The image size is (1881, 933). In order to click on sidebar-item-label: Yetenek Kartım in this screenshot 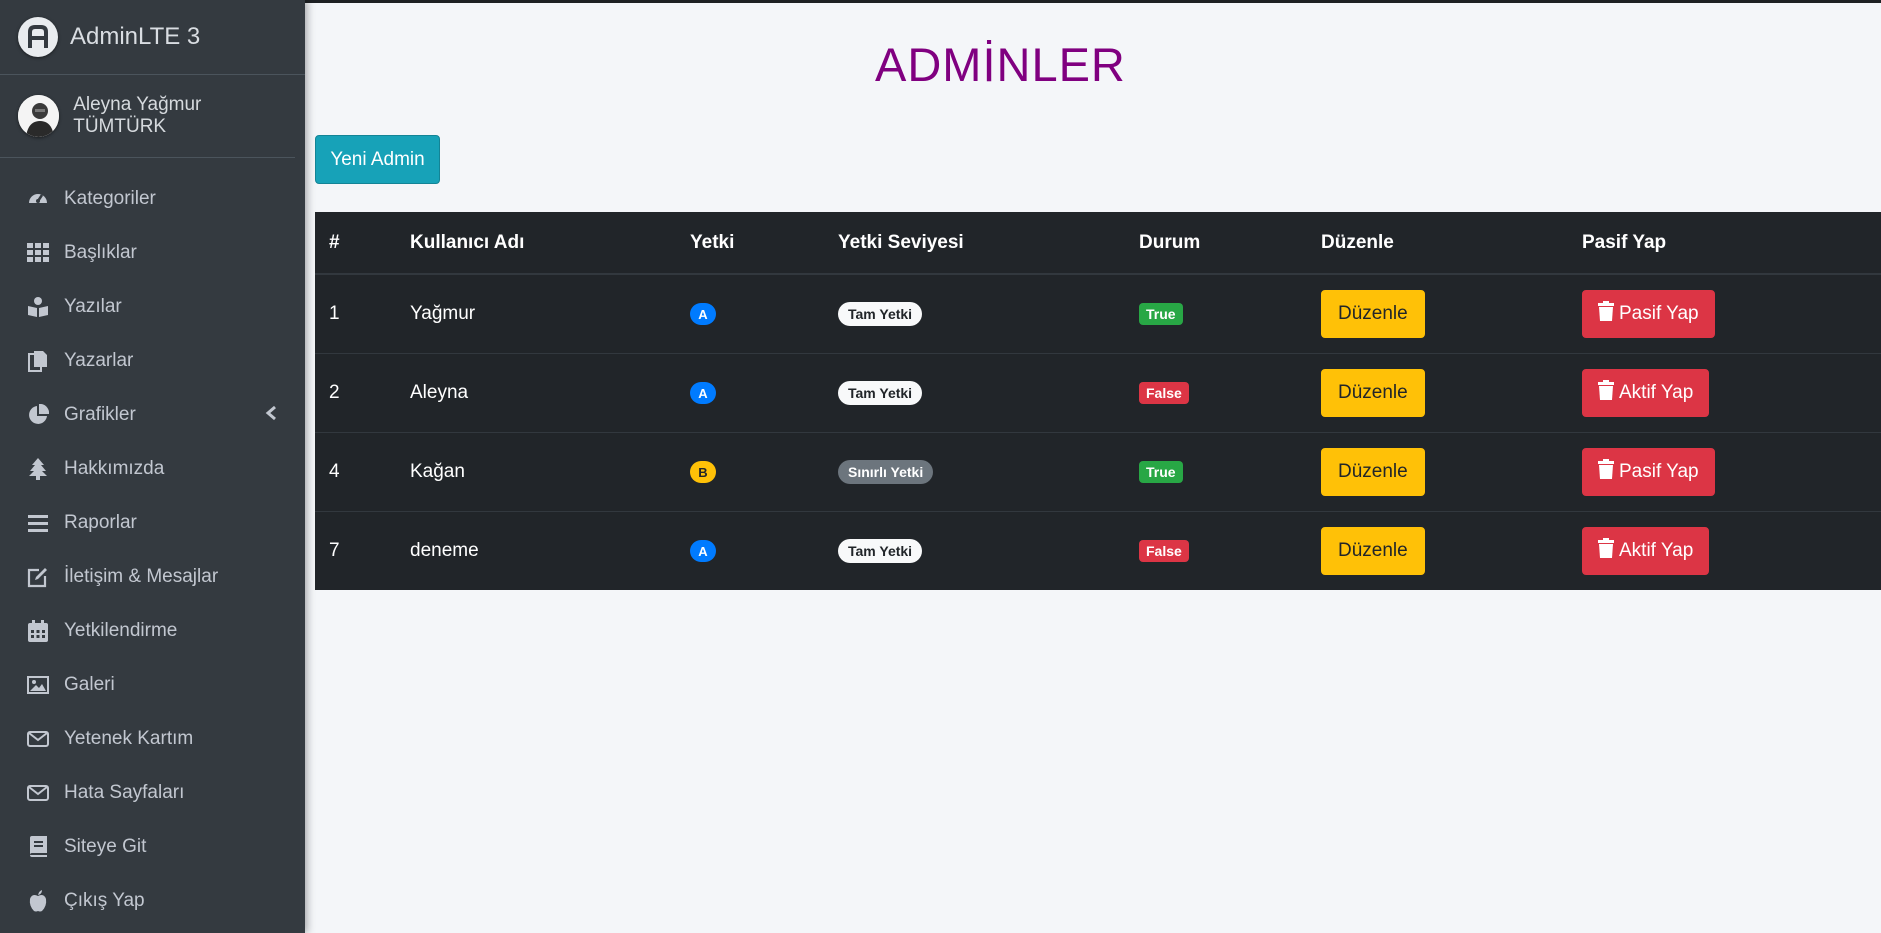, I will do `click(129, 738)`.